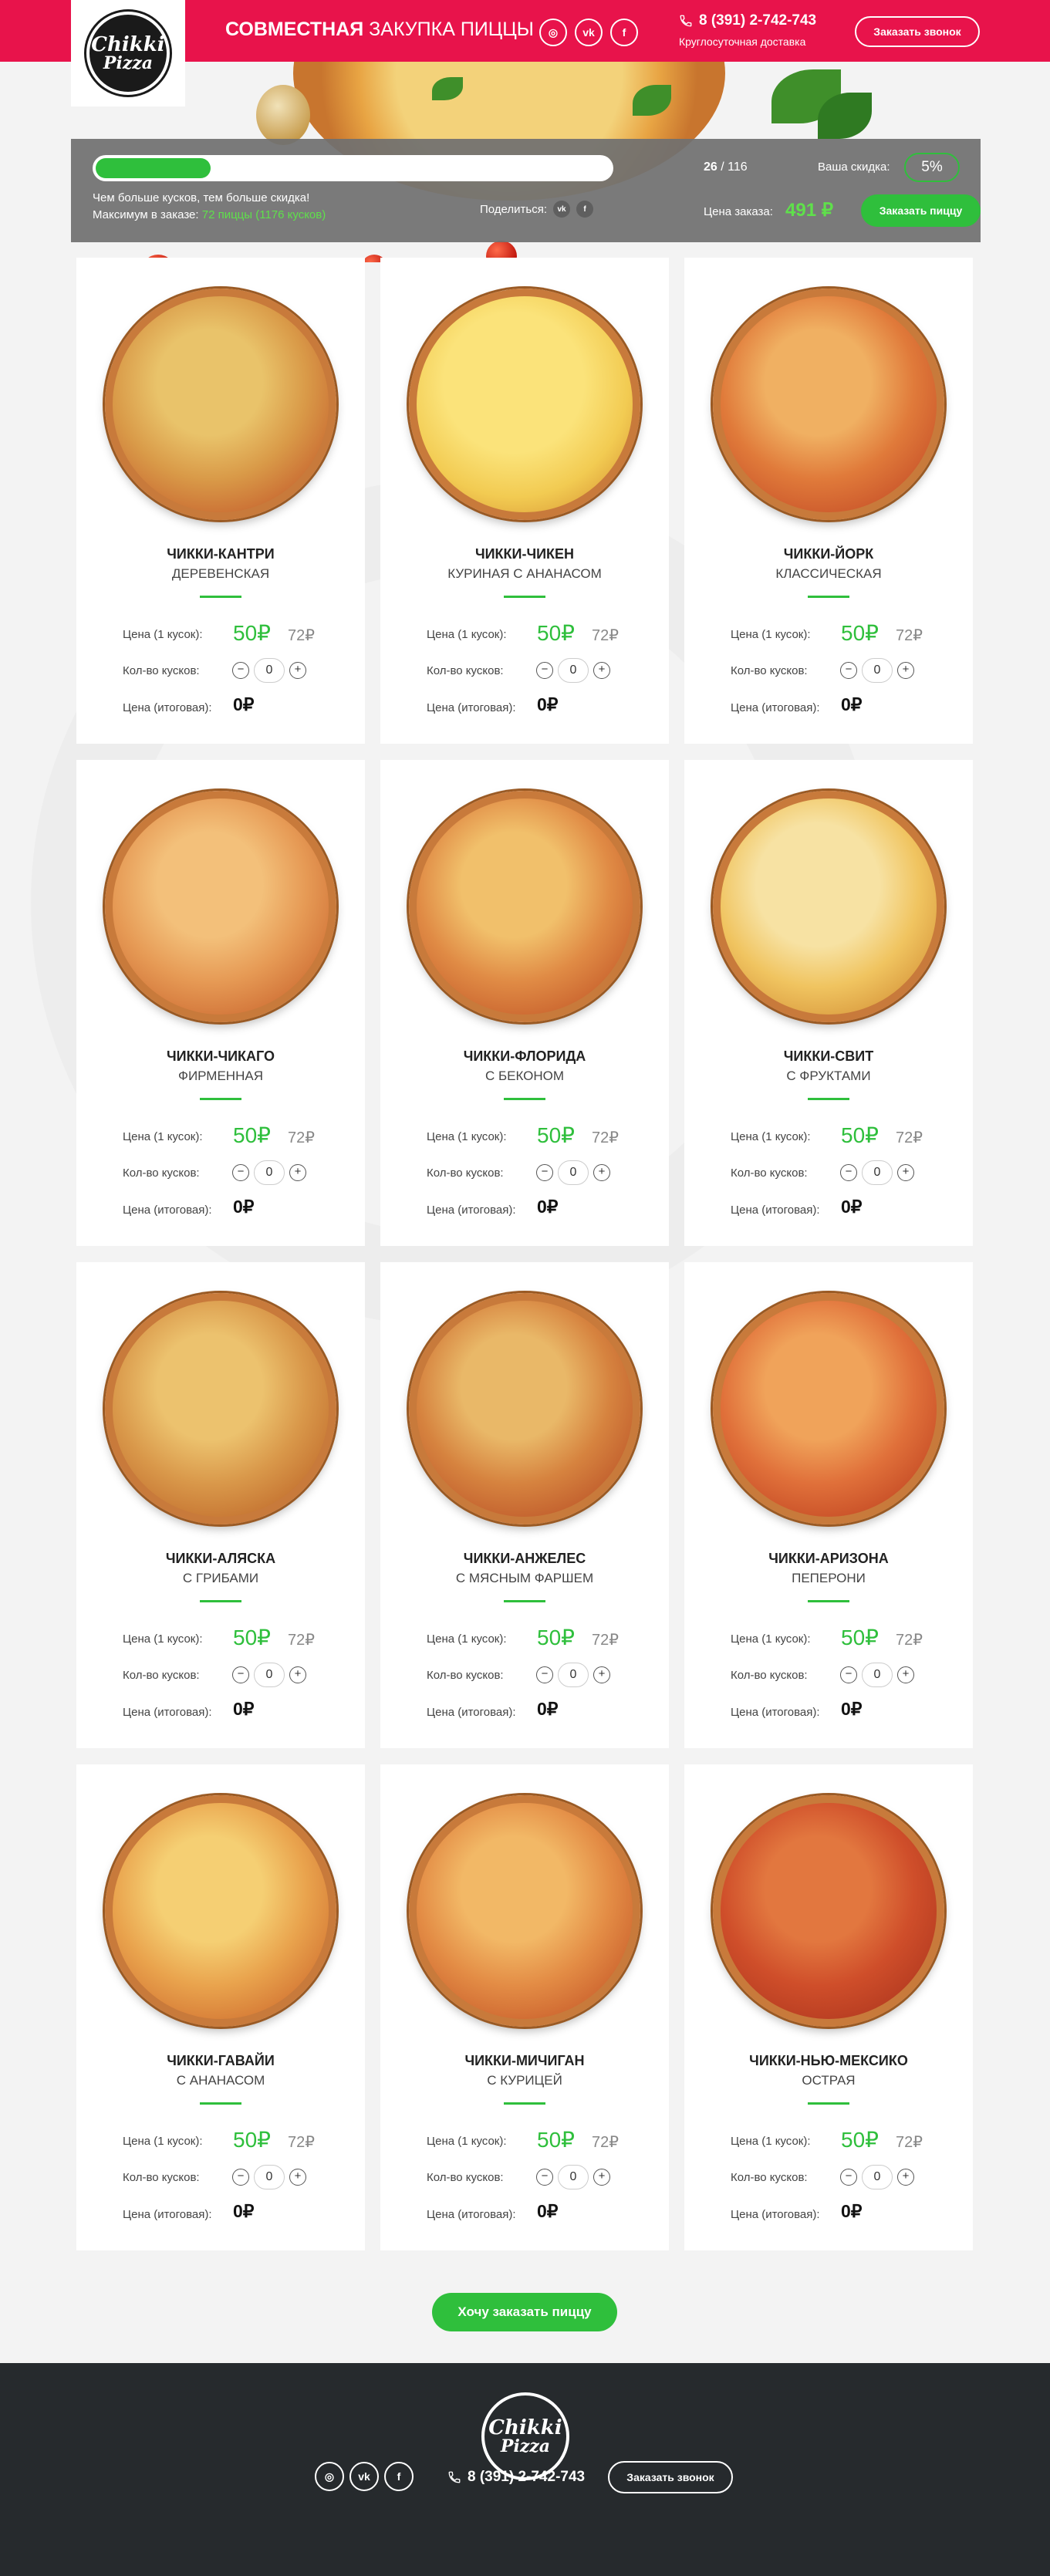 The image size is (1050, 2576). I want to click on phone-icon, so click(686, 21).